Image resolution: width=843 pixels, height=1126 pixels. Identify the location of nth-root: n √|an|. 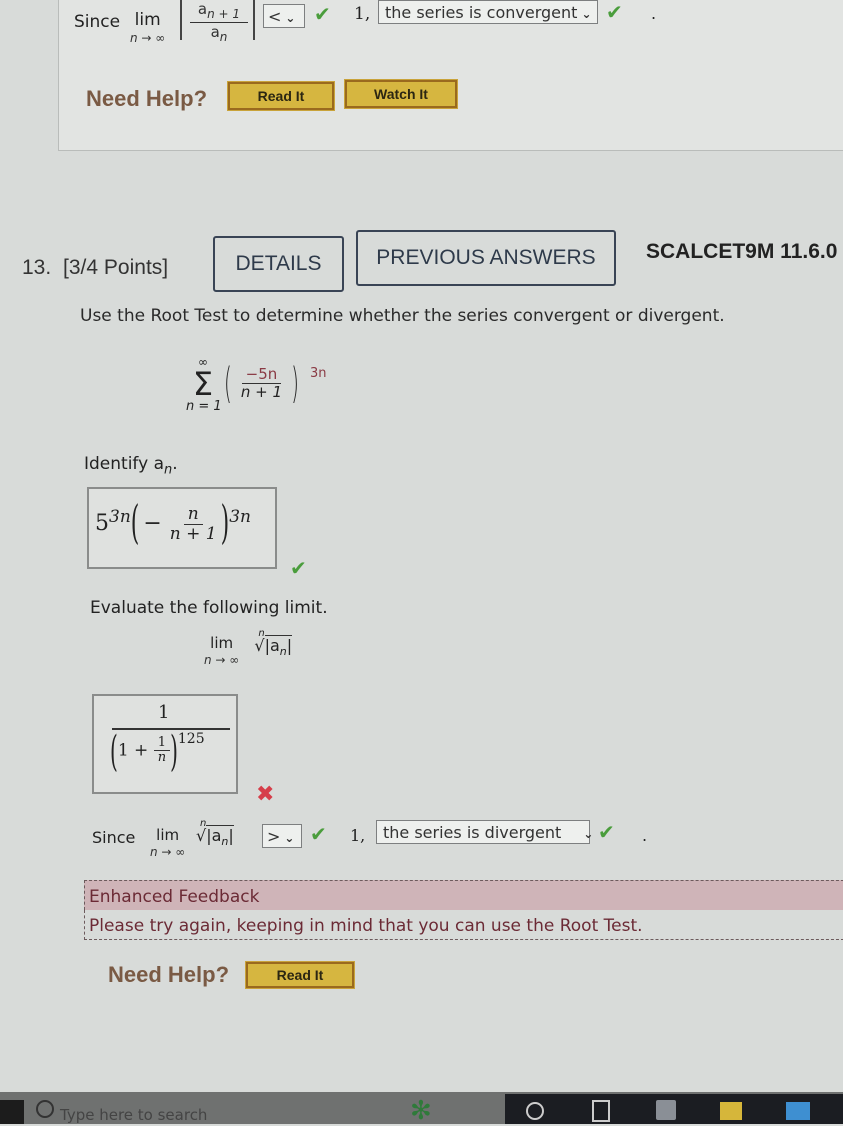
(273, 643).